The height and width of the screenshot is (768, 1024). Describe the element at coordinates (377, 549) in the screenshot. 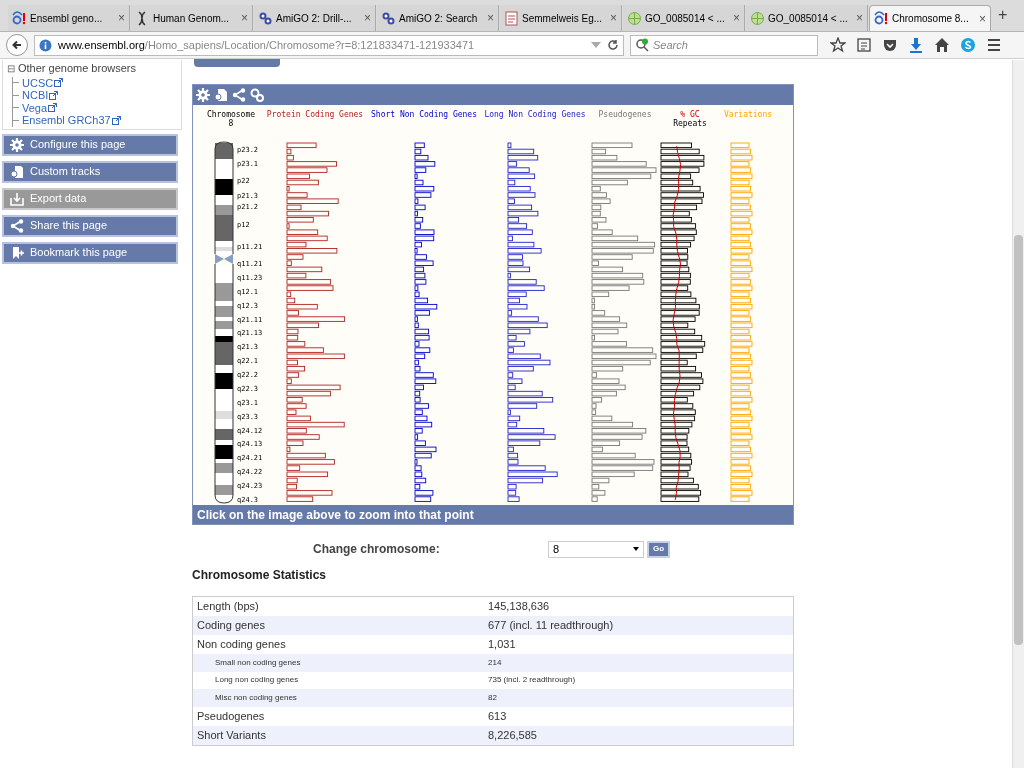

I see `change-chromosome-label: Change chromosome:` at that location.